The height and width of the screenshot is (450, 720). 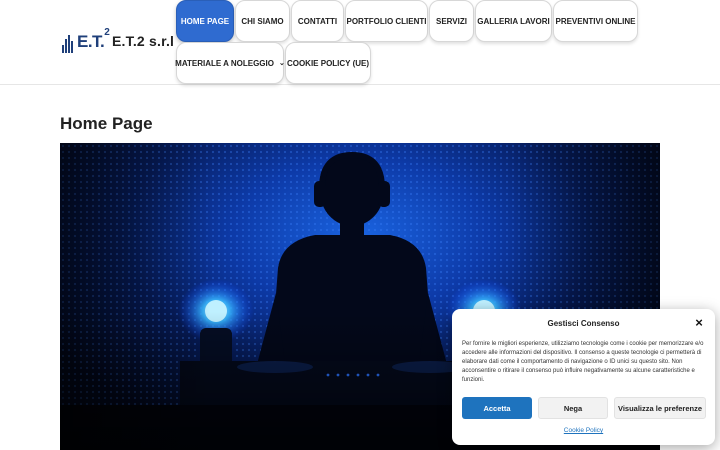 What do you see at coordinates (573, 408) in the screenshot?
I see `deny-button: Nega` at bounding box center [573, 408].